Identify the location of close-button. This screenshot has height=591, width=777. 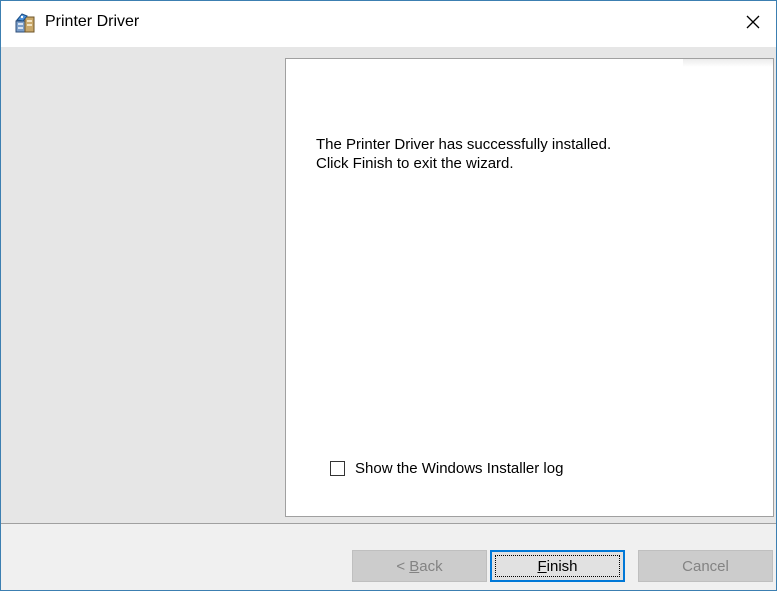
(753, 24).